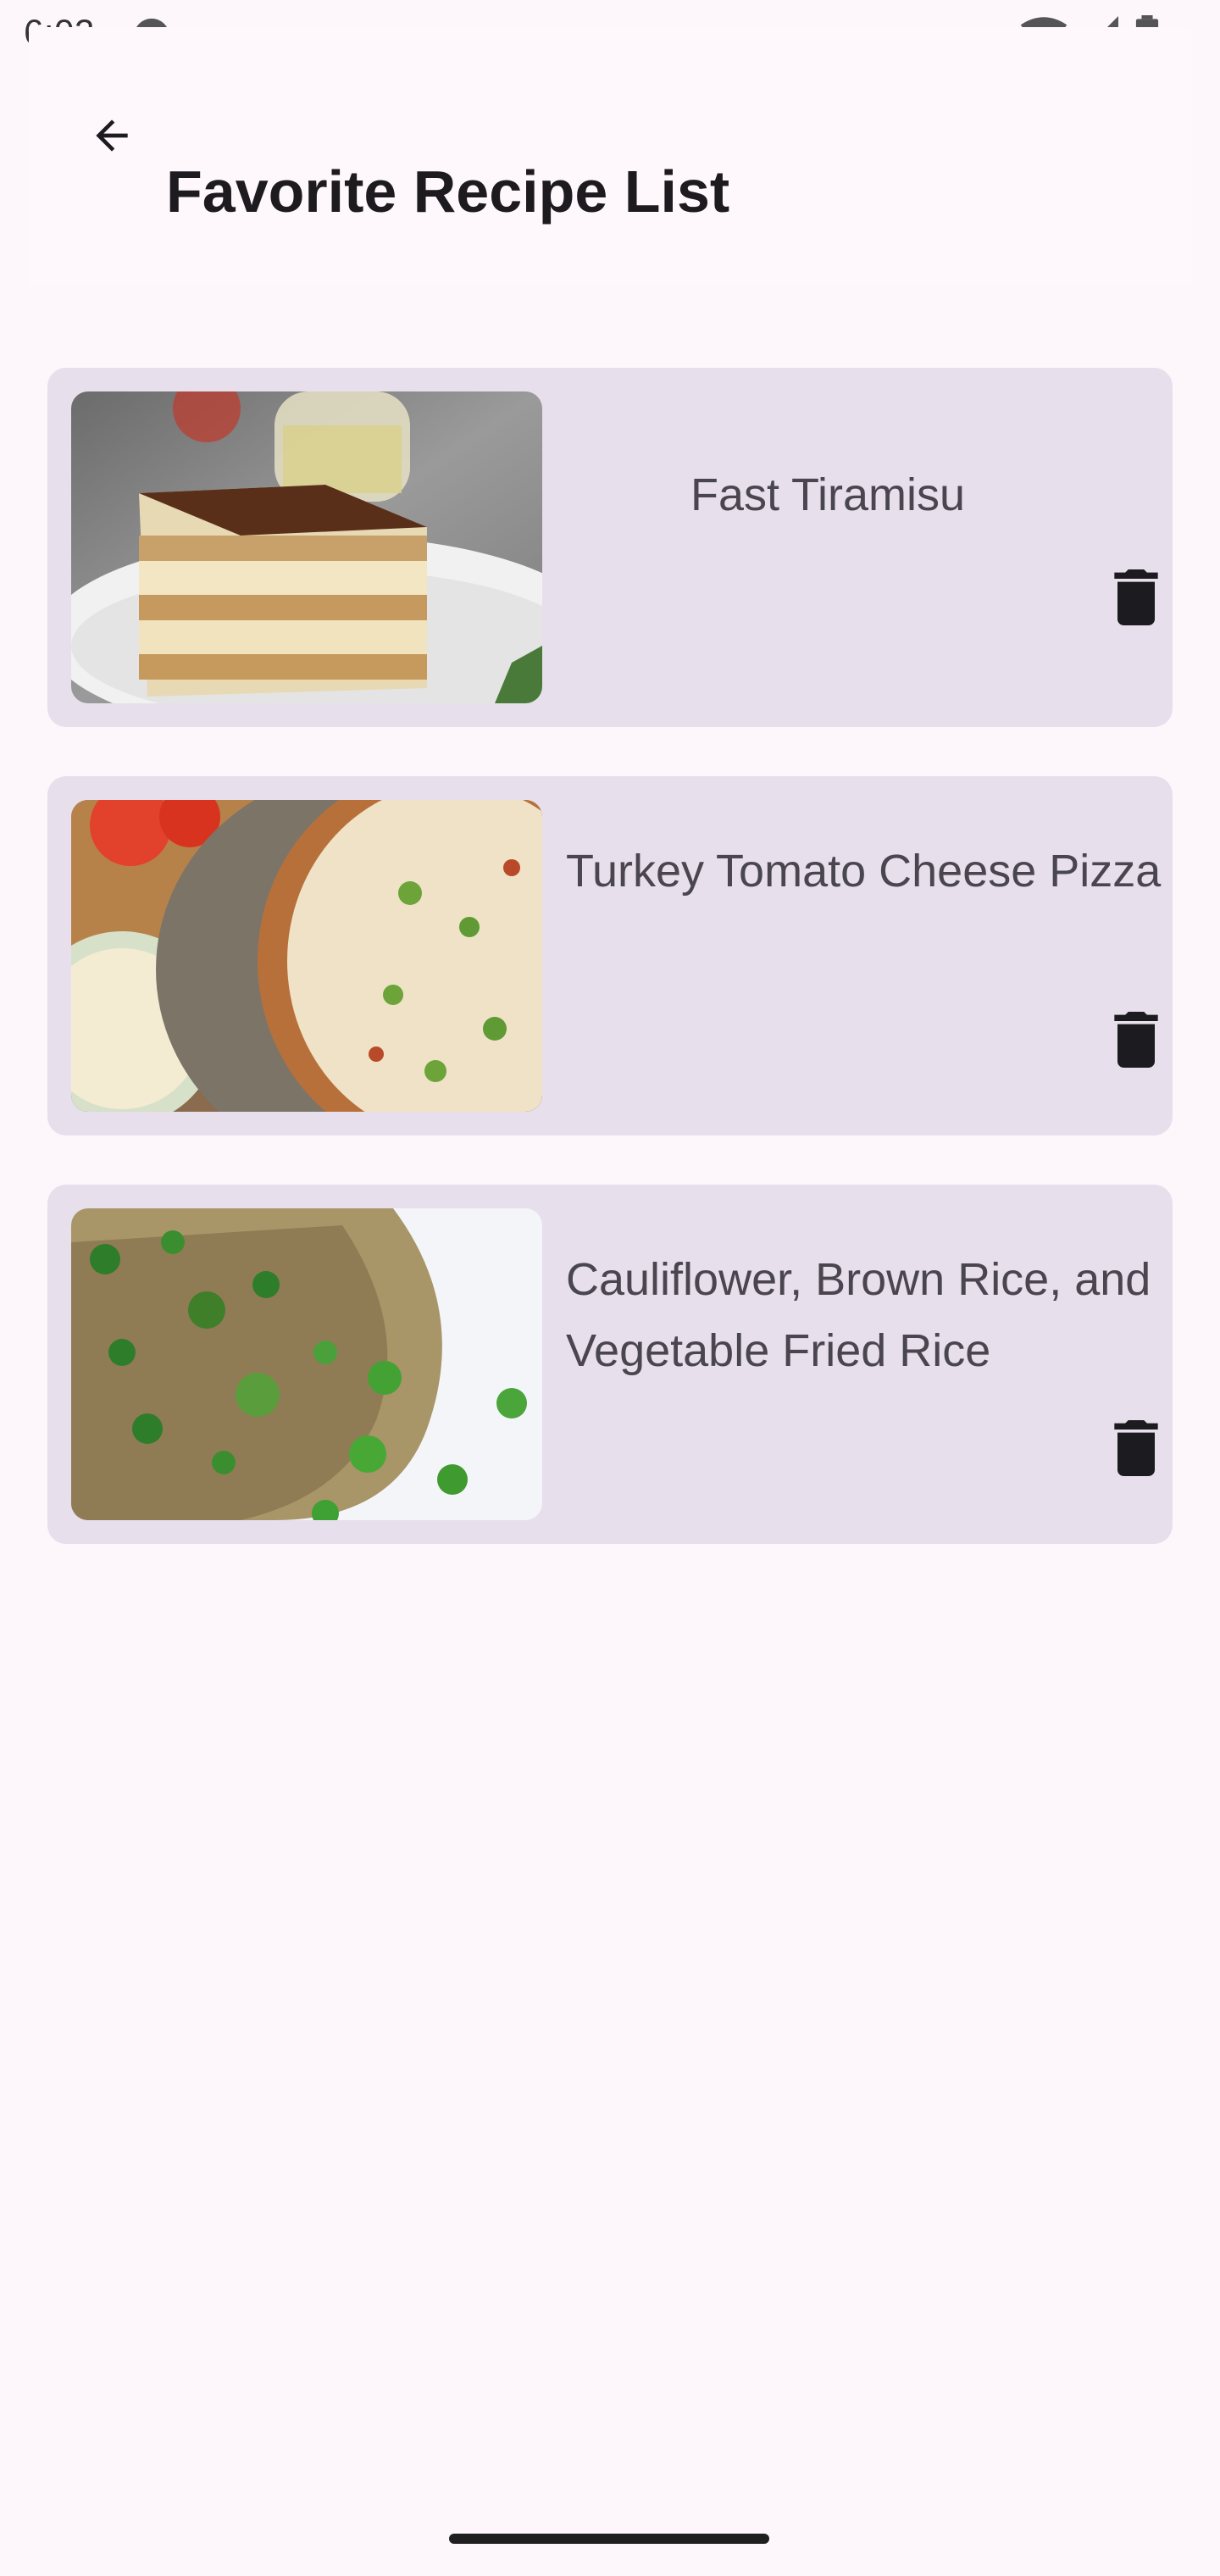 The height and width of the screenshot is (2576, 1220). I want to click on arrow-back-icon, so click(112, 135).